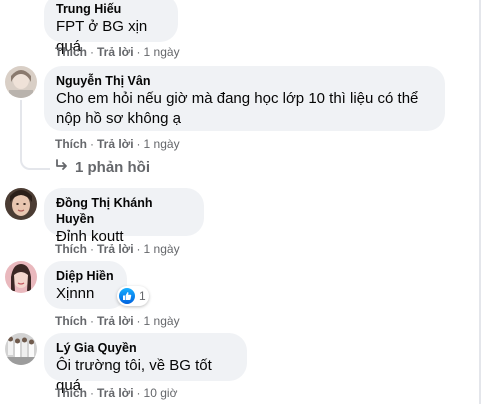 The width and height of the screenshot is (481, 404). I want to click on comment-bubble: Trung Hiếu FPT ở BG xịn quá, so click(111, 27).